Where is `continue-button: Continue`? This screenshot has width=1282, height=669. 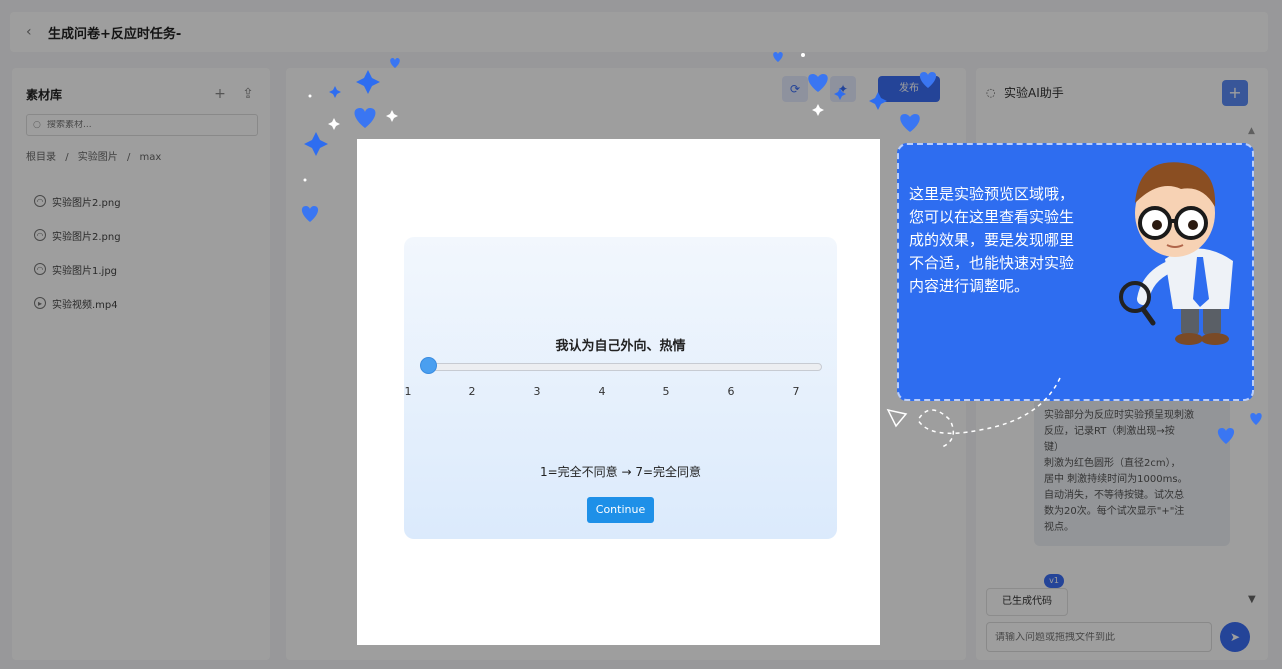 continue-button: Continue is located at coordinates (620, 510).